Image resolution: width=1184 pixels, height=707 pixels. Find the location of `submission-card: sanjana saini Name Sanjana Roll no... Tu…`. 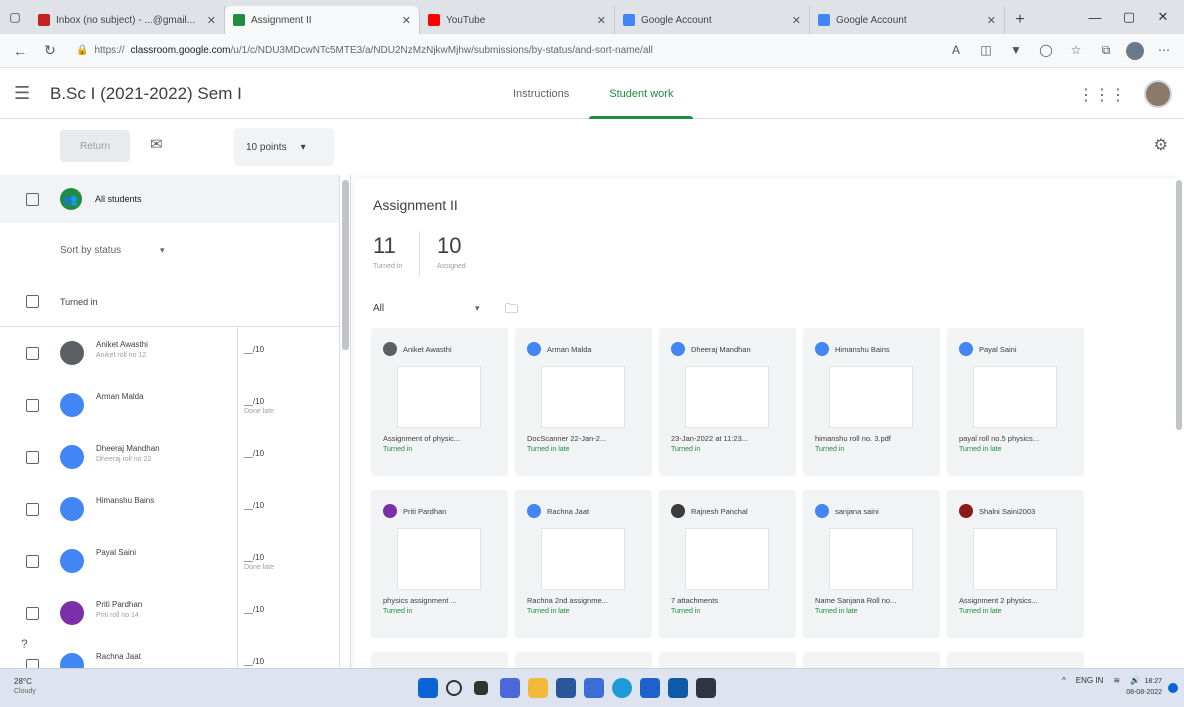

submission-card: sanjana saini Name Sanjana Roll no... Tu… is located at coordinates (871, 564).